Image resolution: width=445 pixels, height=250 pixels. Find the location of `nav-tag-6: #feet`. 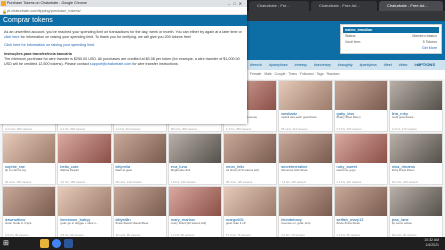

nav-tag-6: #feet is located at coordinates (388, 65).